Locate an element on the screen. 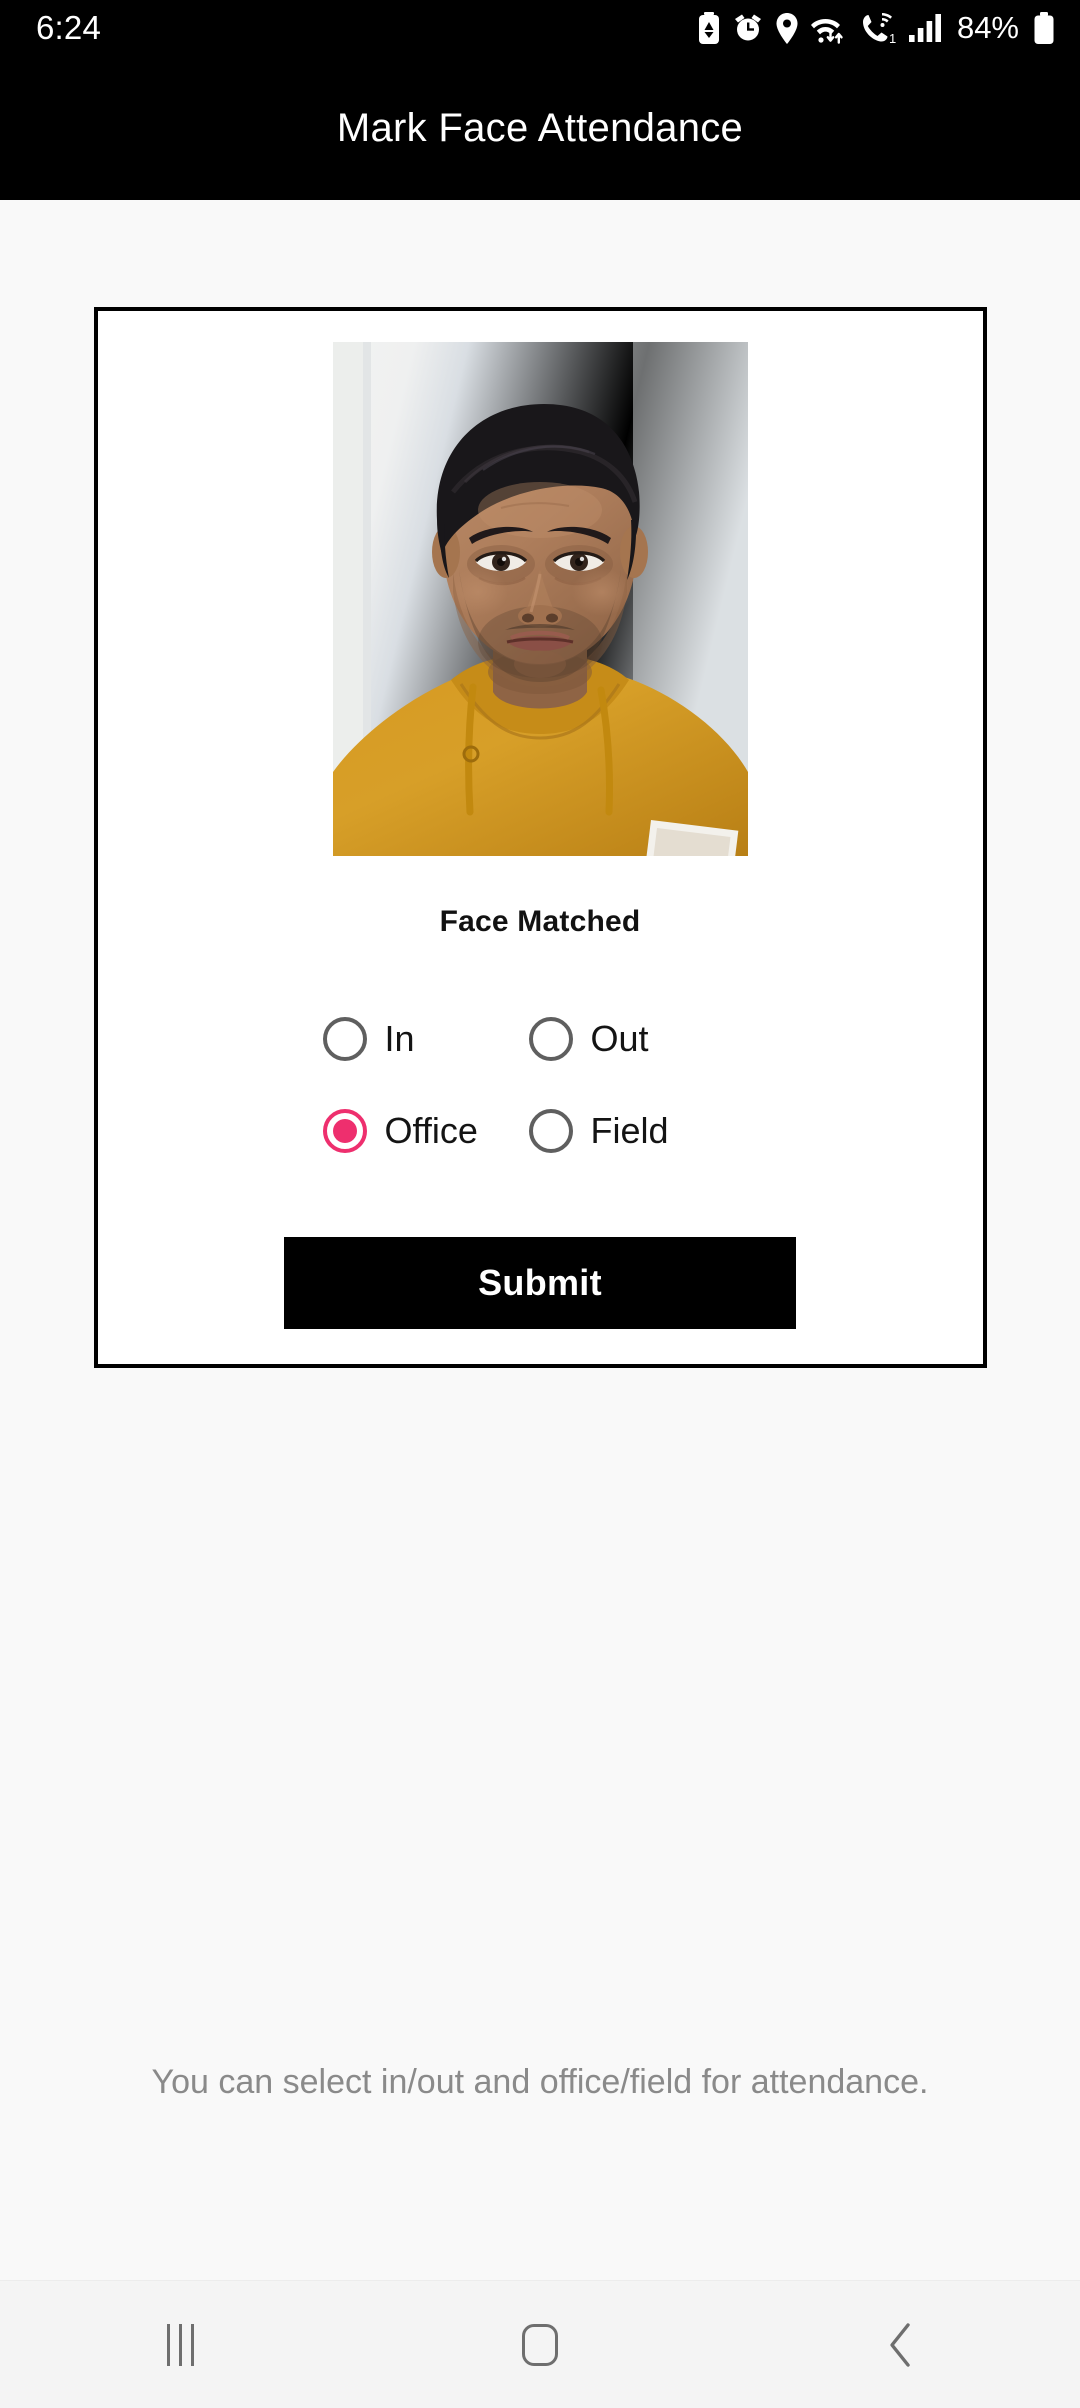  status-bar-icons: 1 84% is located at coordinates (876, 28).